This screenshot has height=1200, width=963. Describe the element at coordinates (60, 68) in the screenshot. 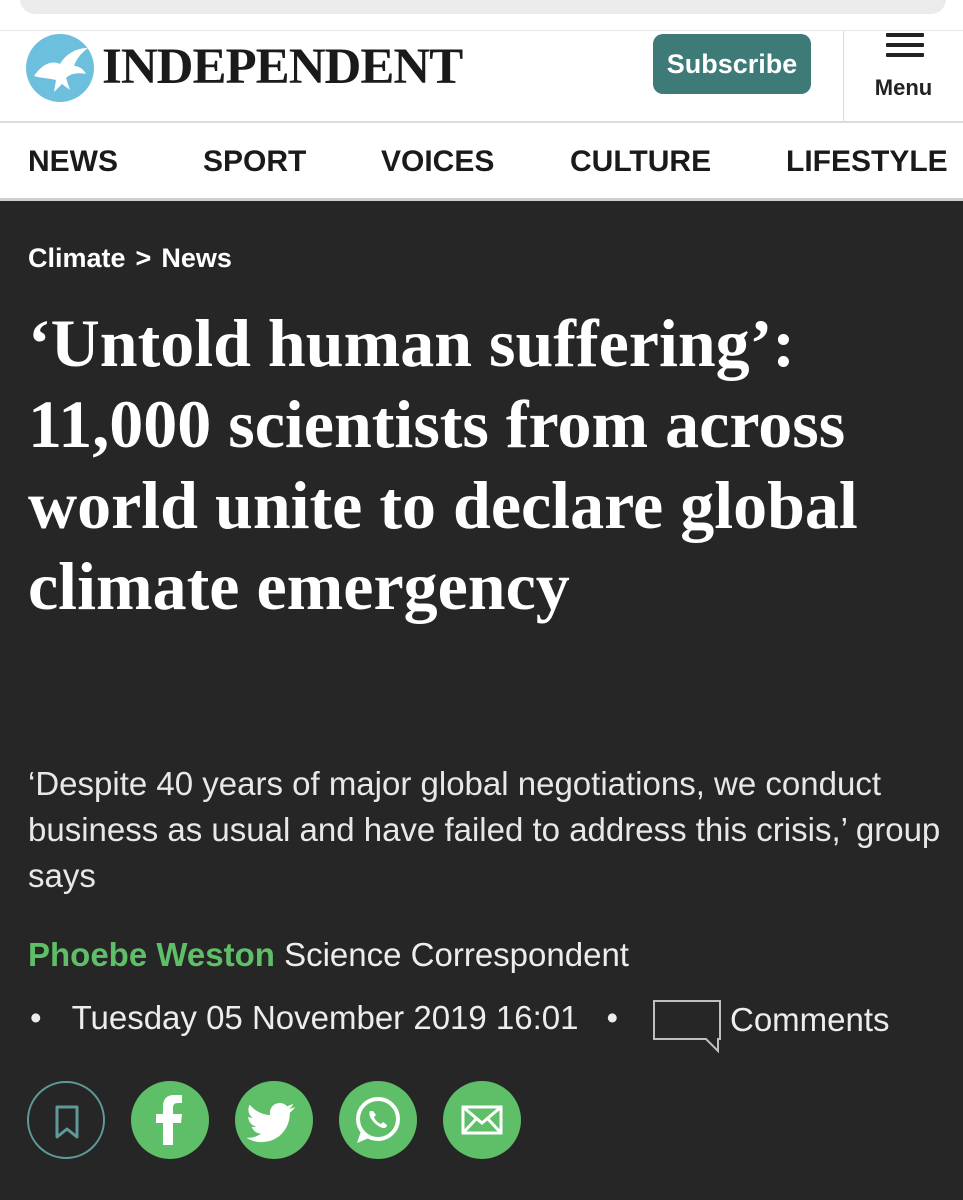

I see `eagle-logo-icon` at that location.